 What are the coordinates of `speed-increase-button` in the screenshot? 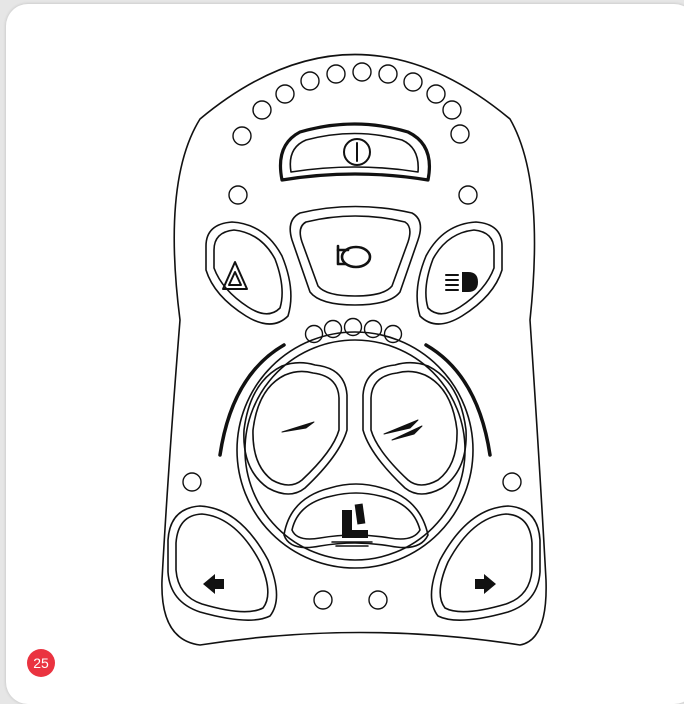 It's located at (414, 428).